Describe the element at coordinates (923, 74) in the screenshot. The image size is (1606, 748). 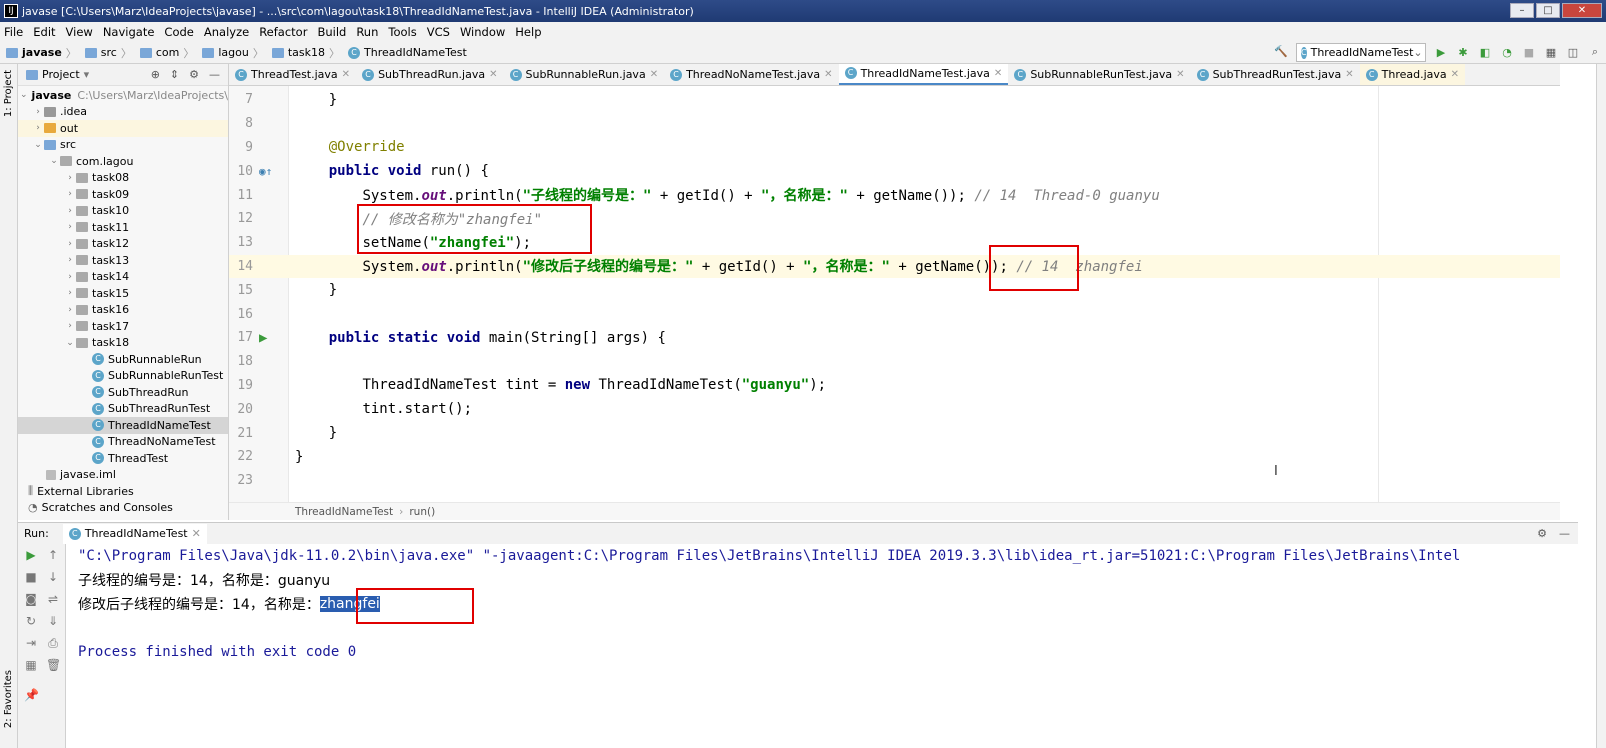
I see `tab-threadidnametest: C ThreadIdNameTest.java ✕` at that location.